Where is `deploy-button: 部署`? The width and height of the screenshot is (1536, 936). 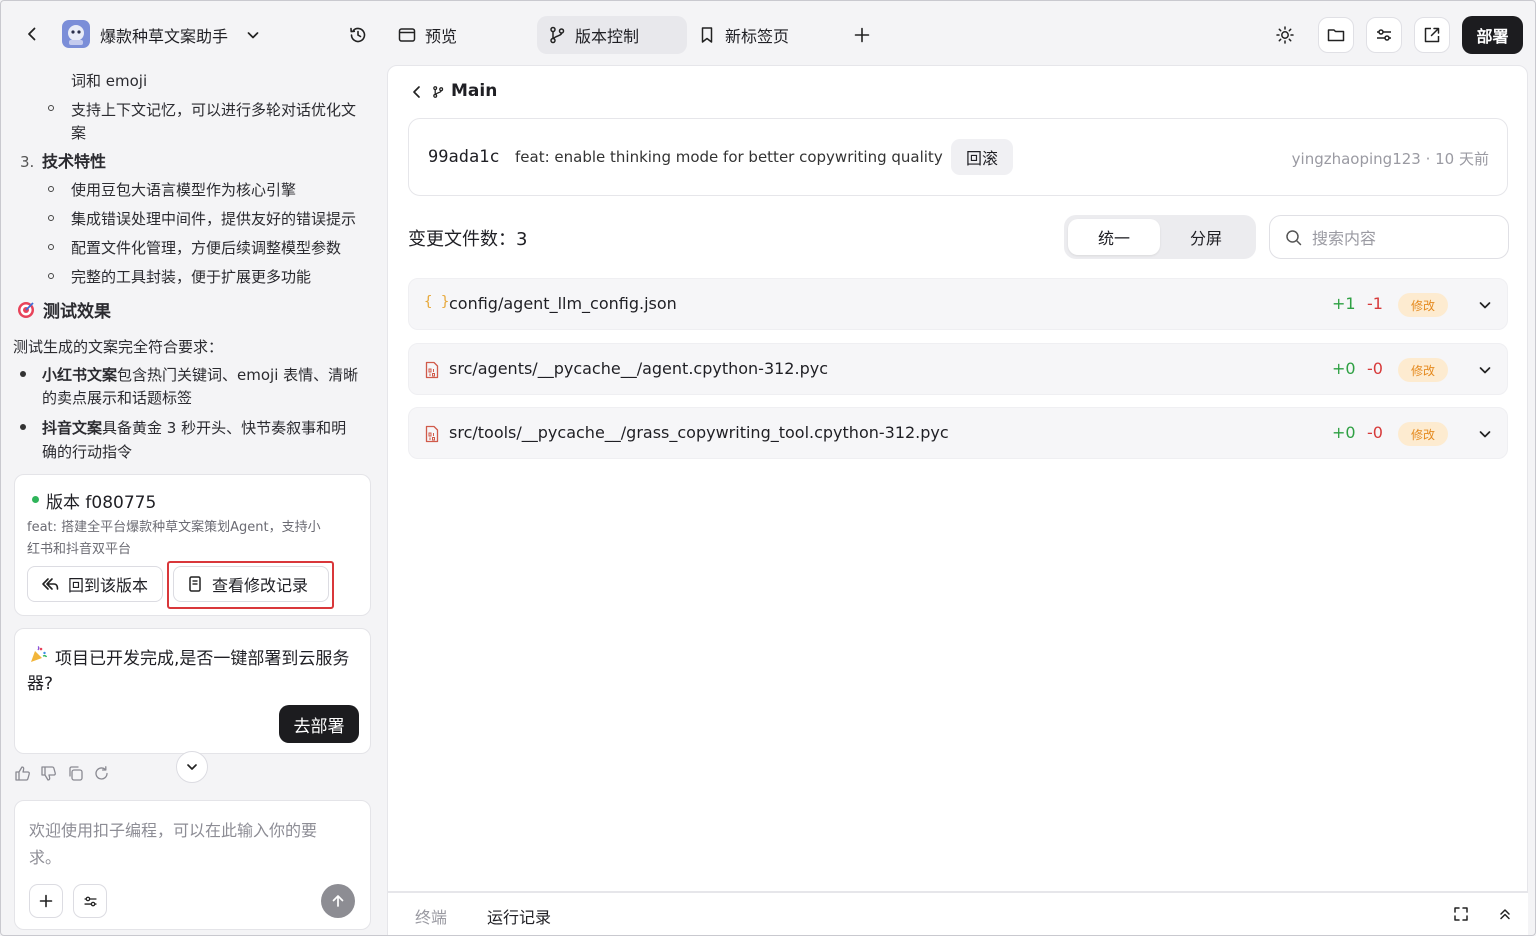 deploy-button: 部署 is located at coordinates (1492, 35).